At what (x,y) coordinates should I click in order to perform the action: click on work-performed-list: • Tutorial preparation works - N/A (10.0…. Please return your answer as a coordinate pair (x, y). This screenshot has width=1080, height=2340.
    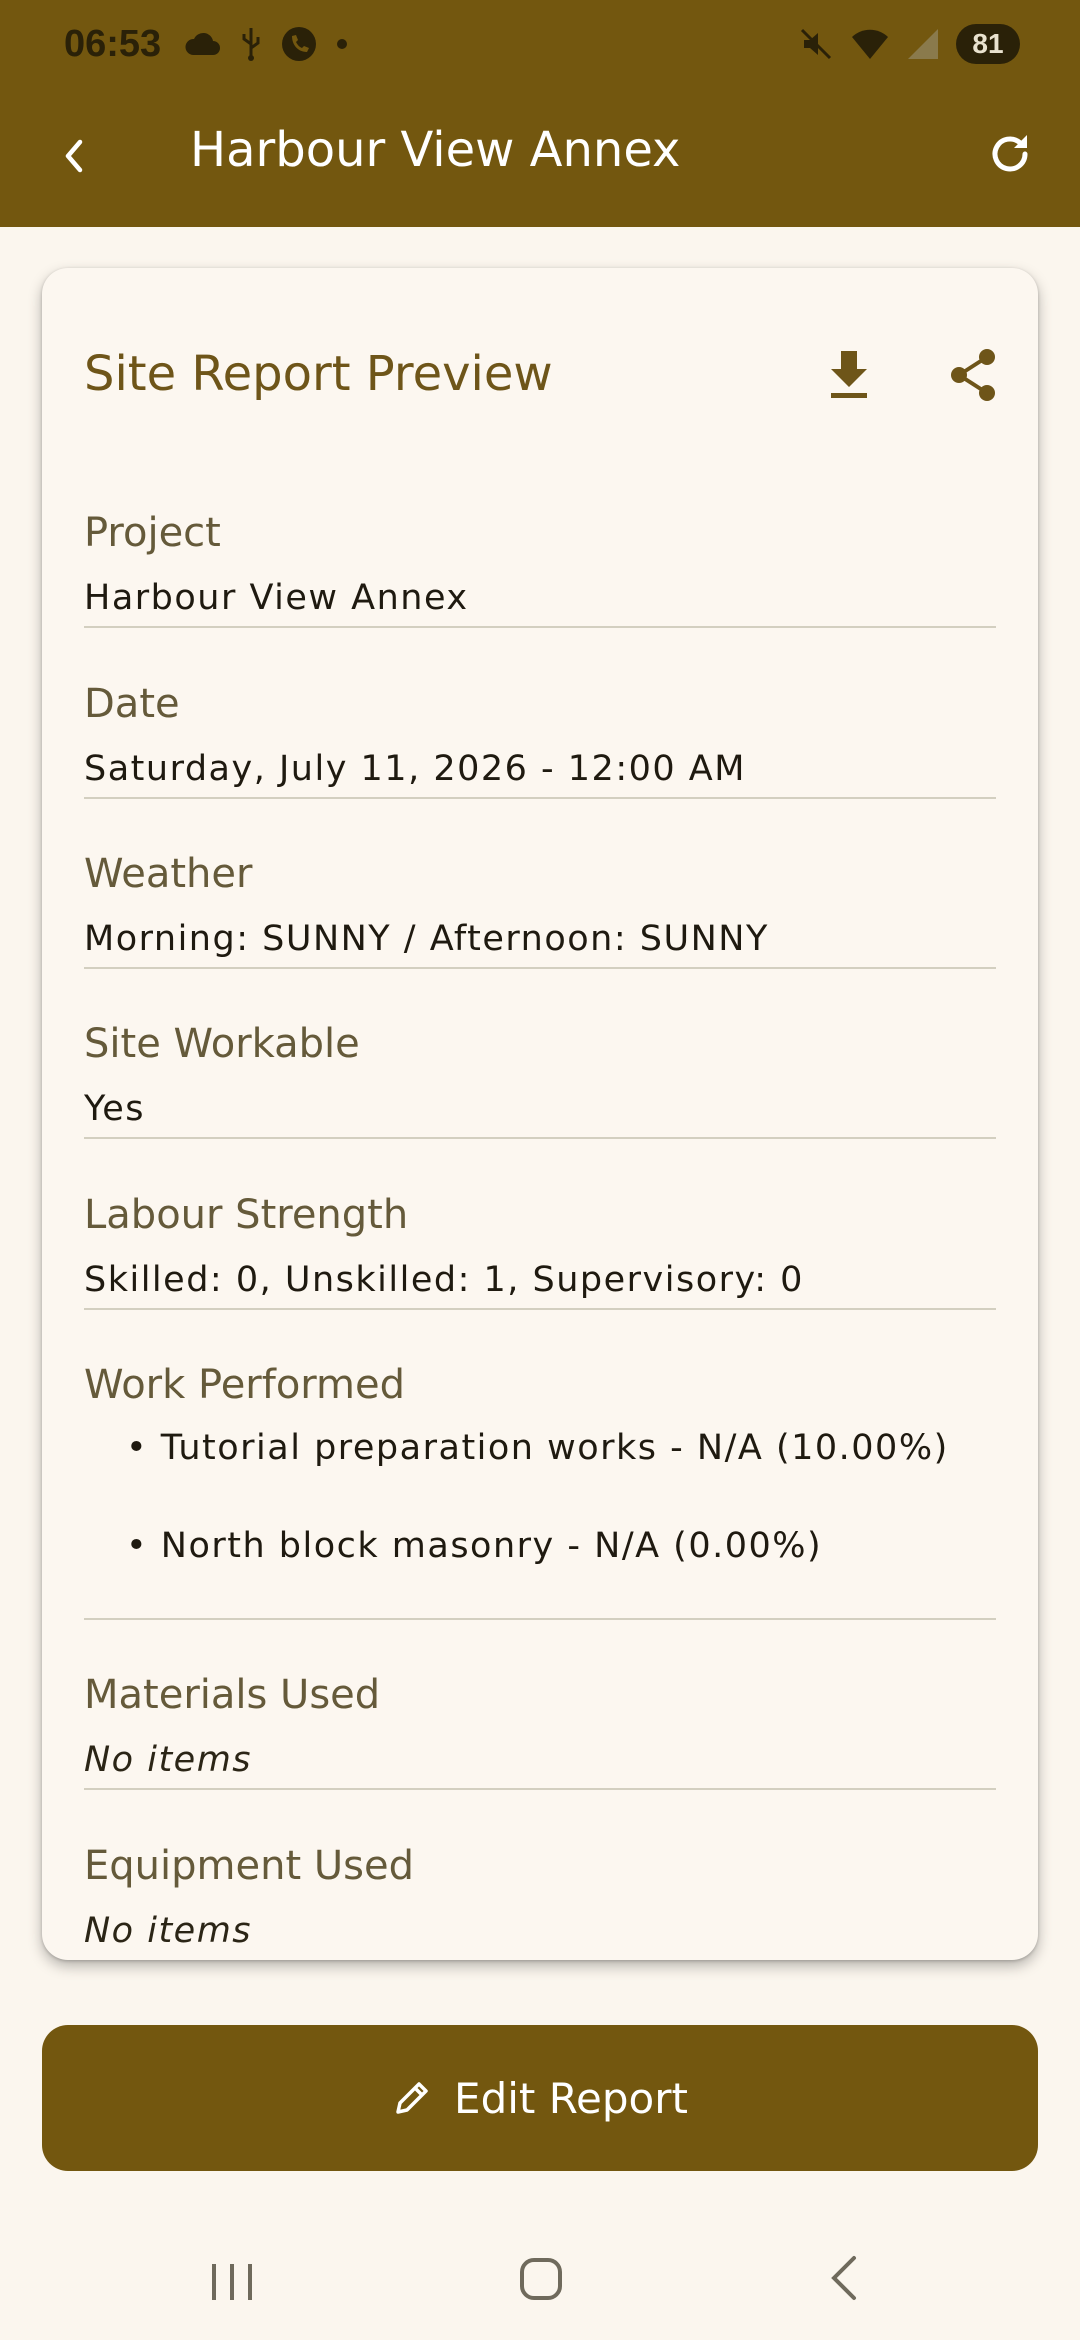
    Looking at the image, I should click on (540, 1497).